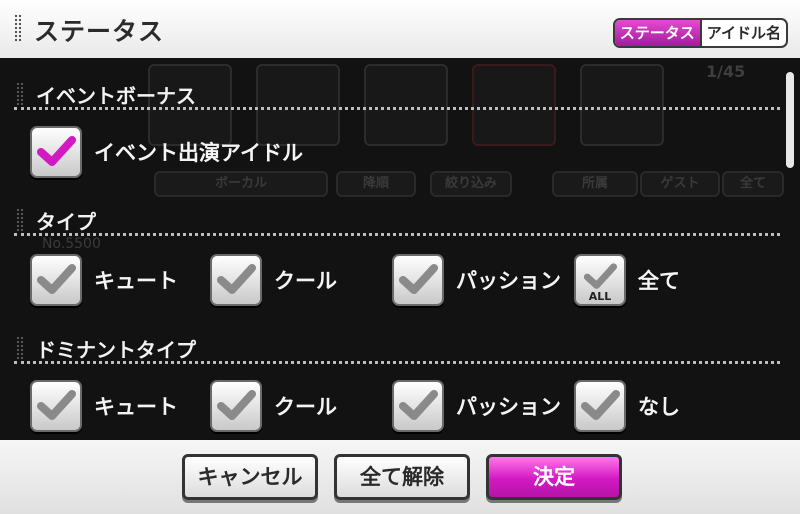  I want to click on section-type: タイプ, so click(395, 219).